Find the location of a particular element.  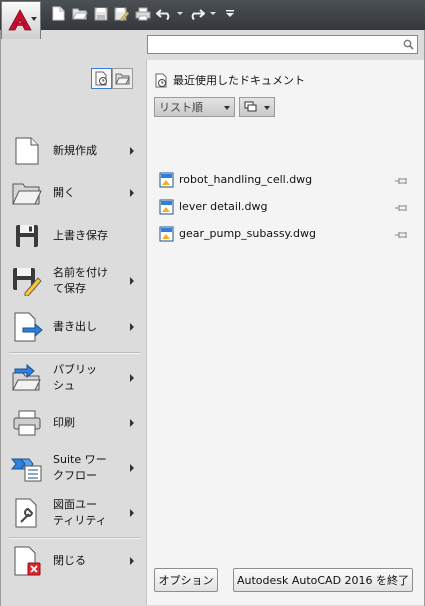

display-mode-dropdown is located at coordinates (257, 107).